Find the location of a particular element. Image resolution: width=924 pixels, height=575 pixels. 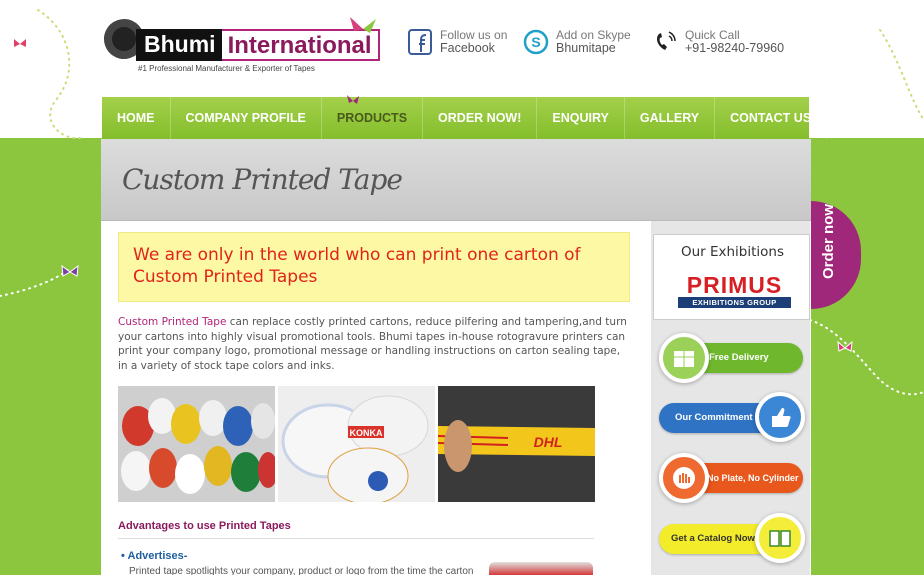

exhibitions-title: Our Exhibitions is located at coordinates (732, 252).